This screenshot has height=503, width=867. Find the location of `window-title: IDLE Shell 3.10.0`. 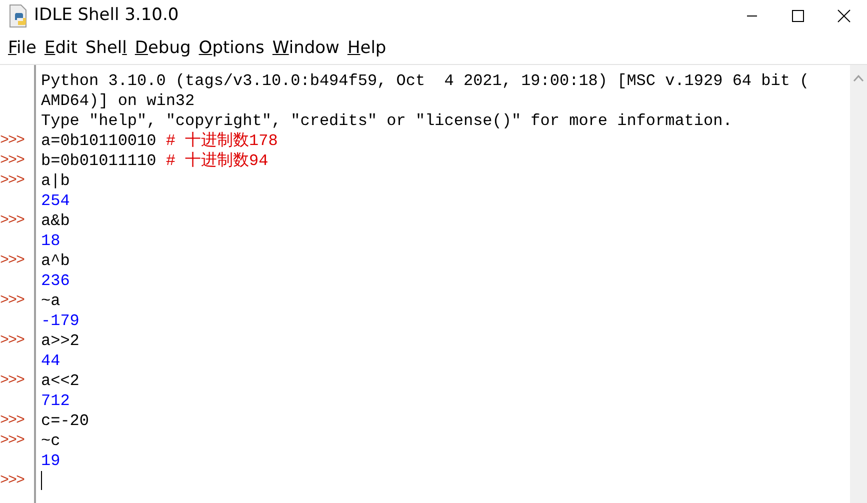

window-title: IDLE Shell 3.10.0 is located at coordinates (106, 16).